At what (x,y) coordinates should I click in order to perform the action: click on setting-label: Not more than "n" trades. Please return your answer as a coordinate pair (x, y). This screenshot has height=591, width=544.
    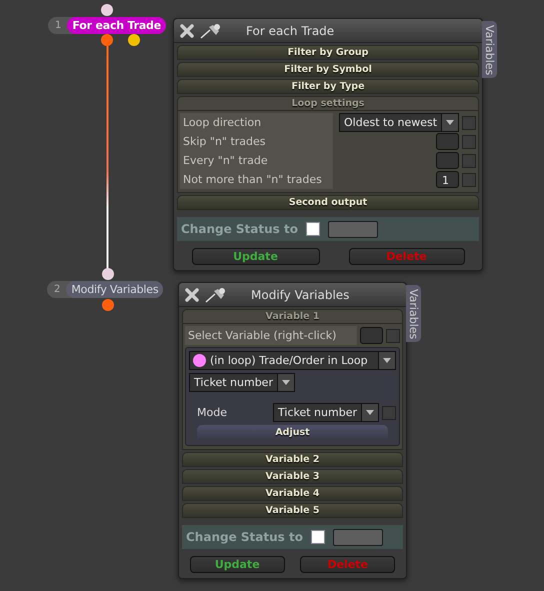
    Looking at the image, I should click on (256, 179).